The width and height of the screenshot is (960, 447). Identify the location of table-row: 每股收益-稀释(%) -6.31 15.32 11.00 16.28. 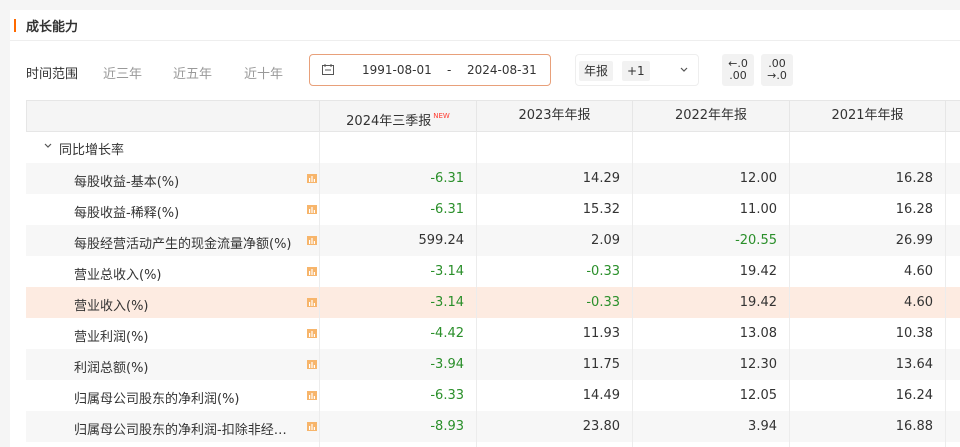
(493, 209).